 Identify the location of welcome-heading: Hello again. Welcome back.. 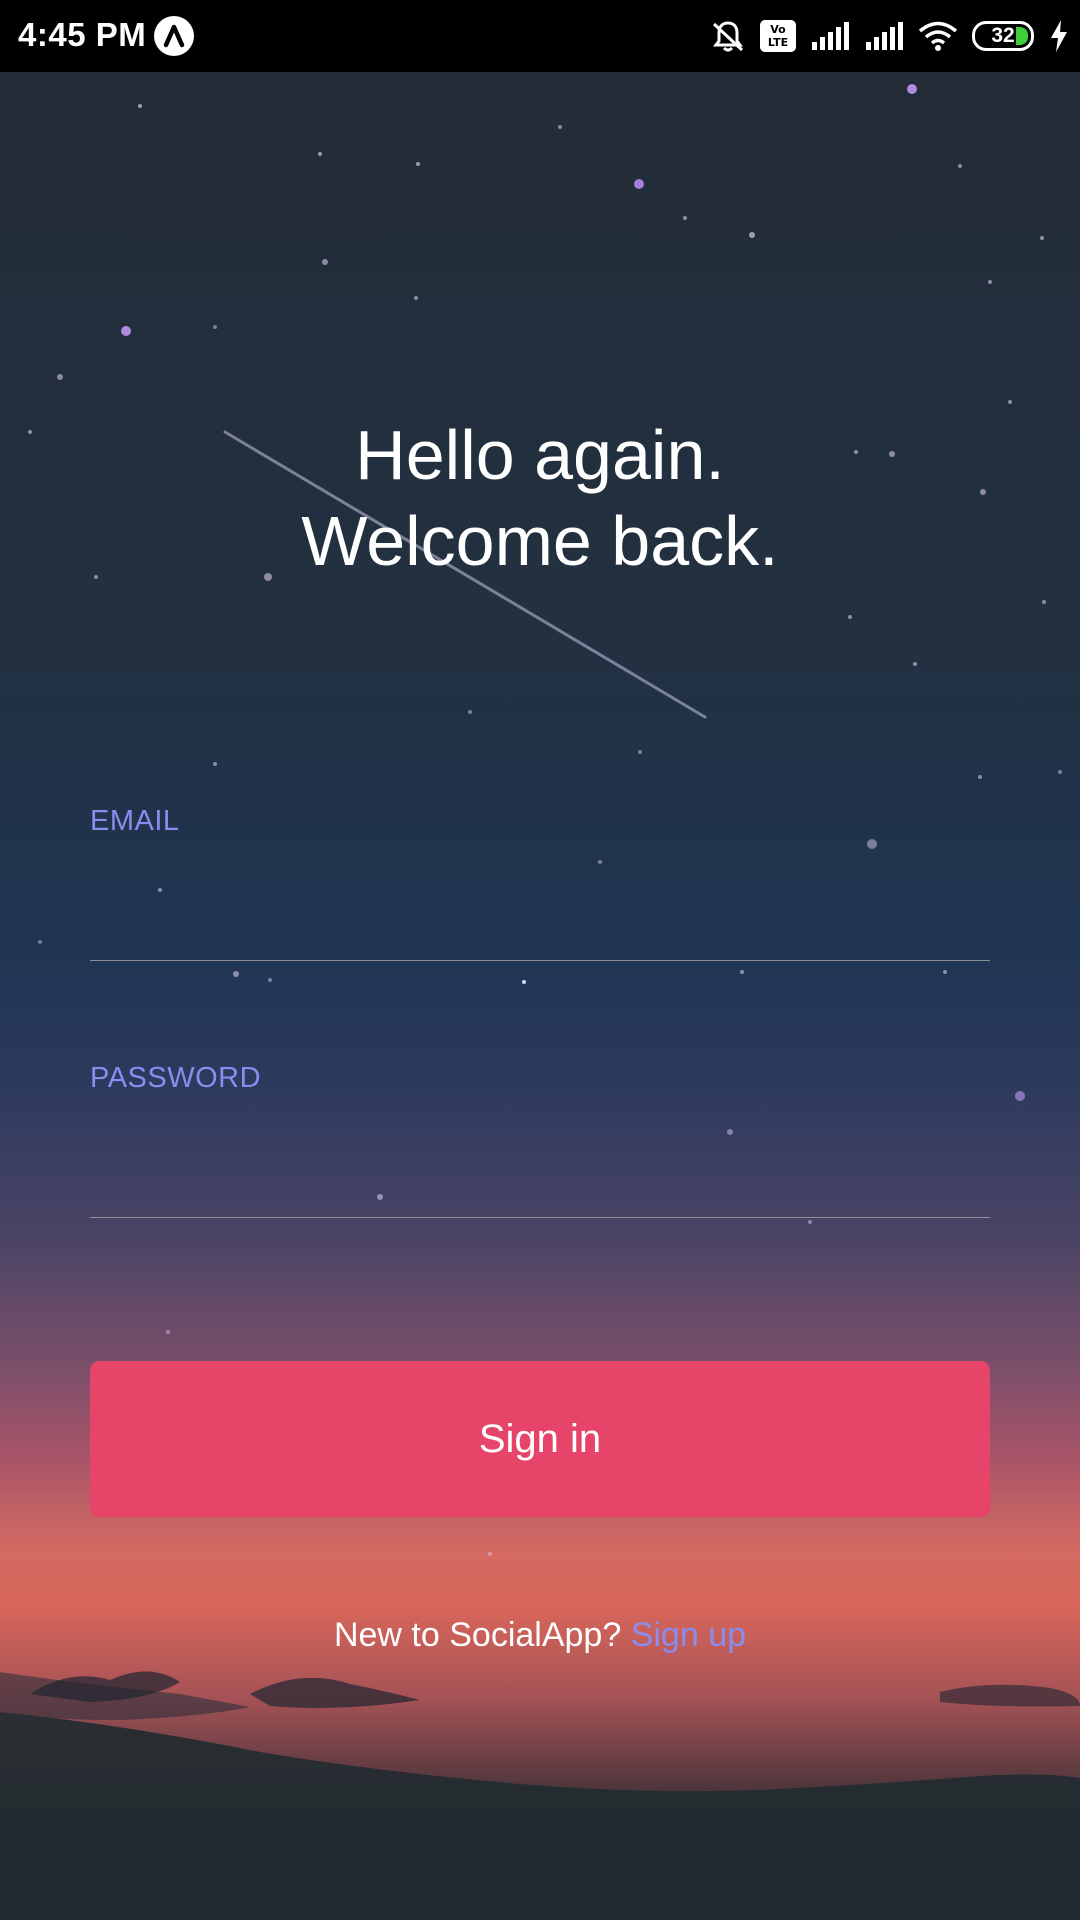
(540, 498).